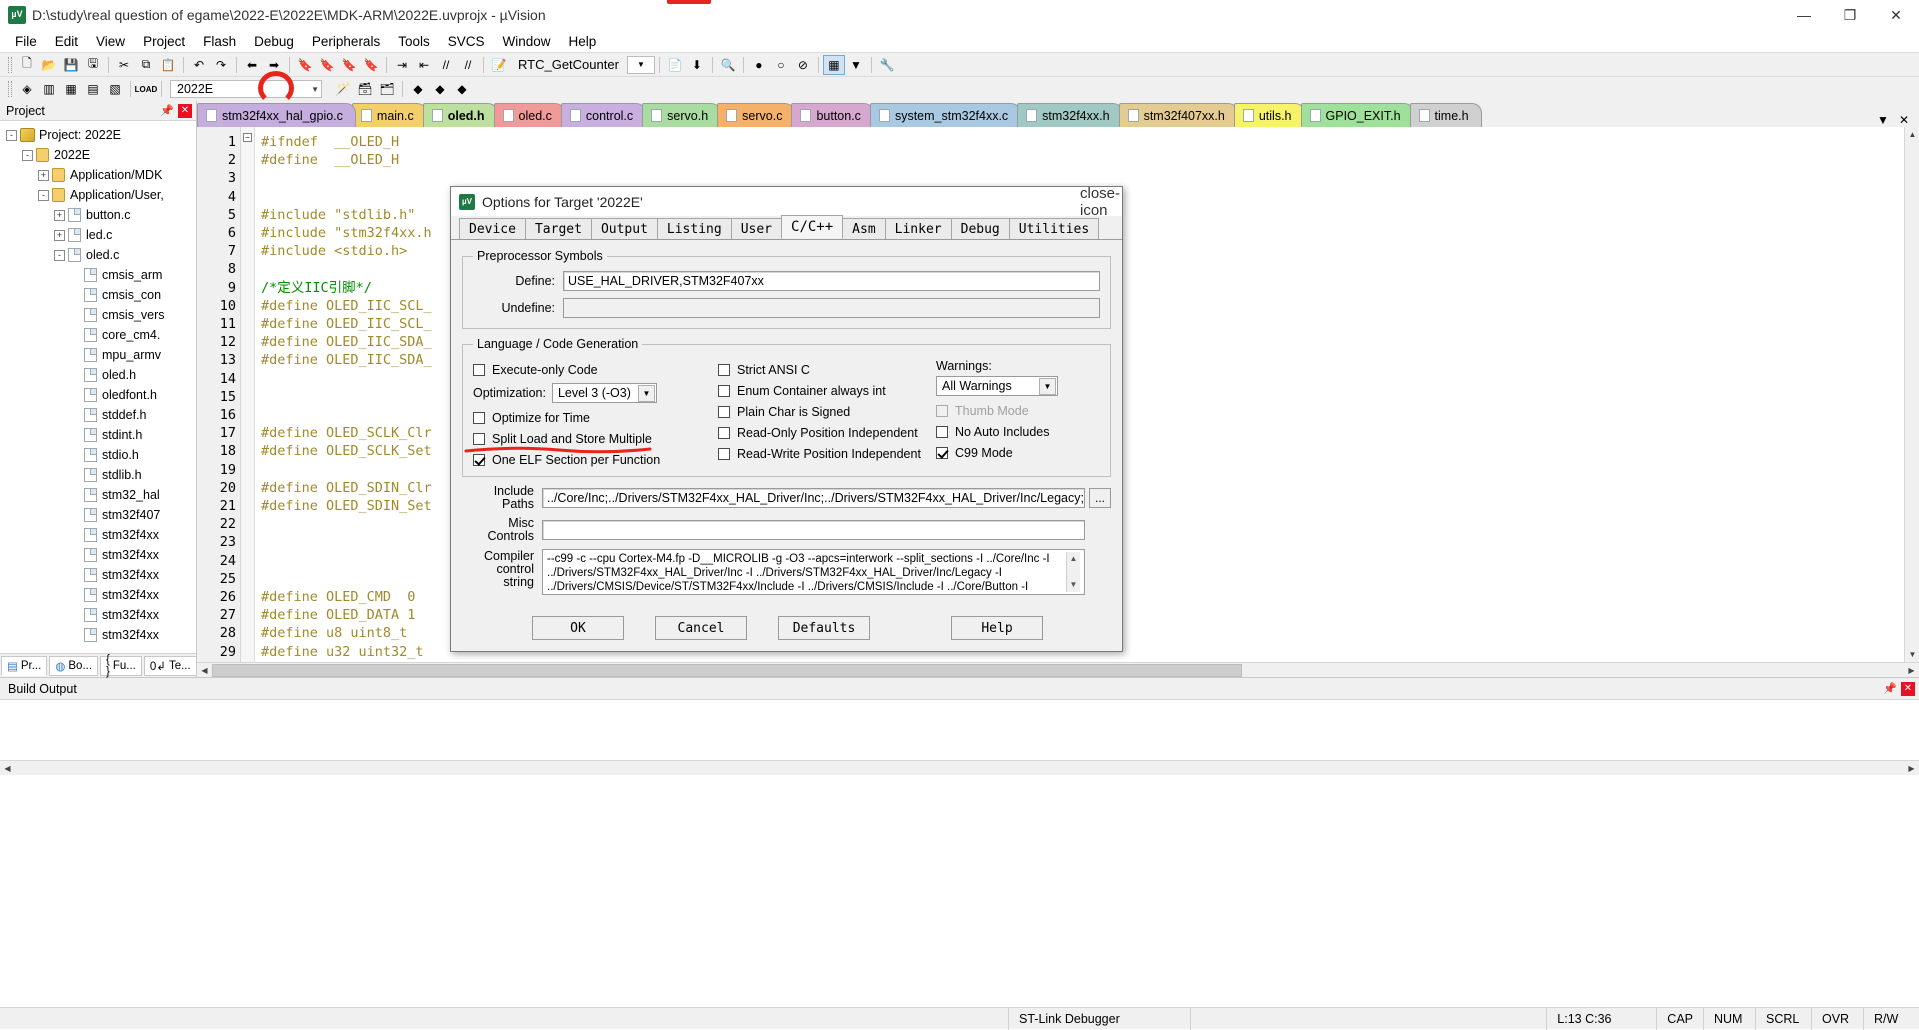 The image size is (1919, 1030). Describe the element at coordinates (675, 65) in the screenshot. I see `insert-template-icon: 📄` at that location.